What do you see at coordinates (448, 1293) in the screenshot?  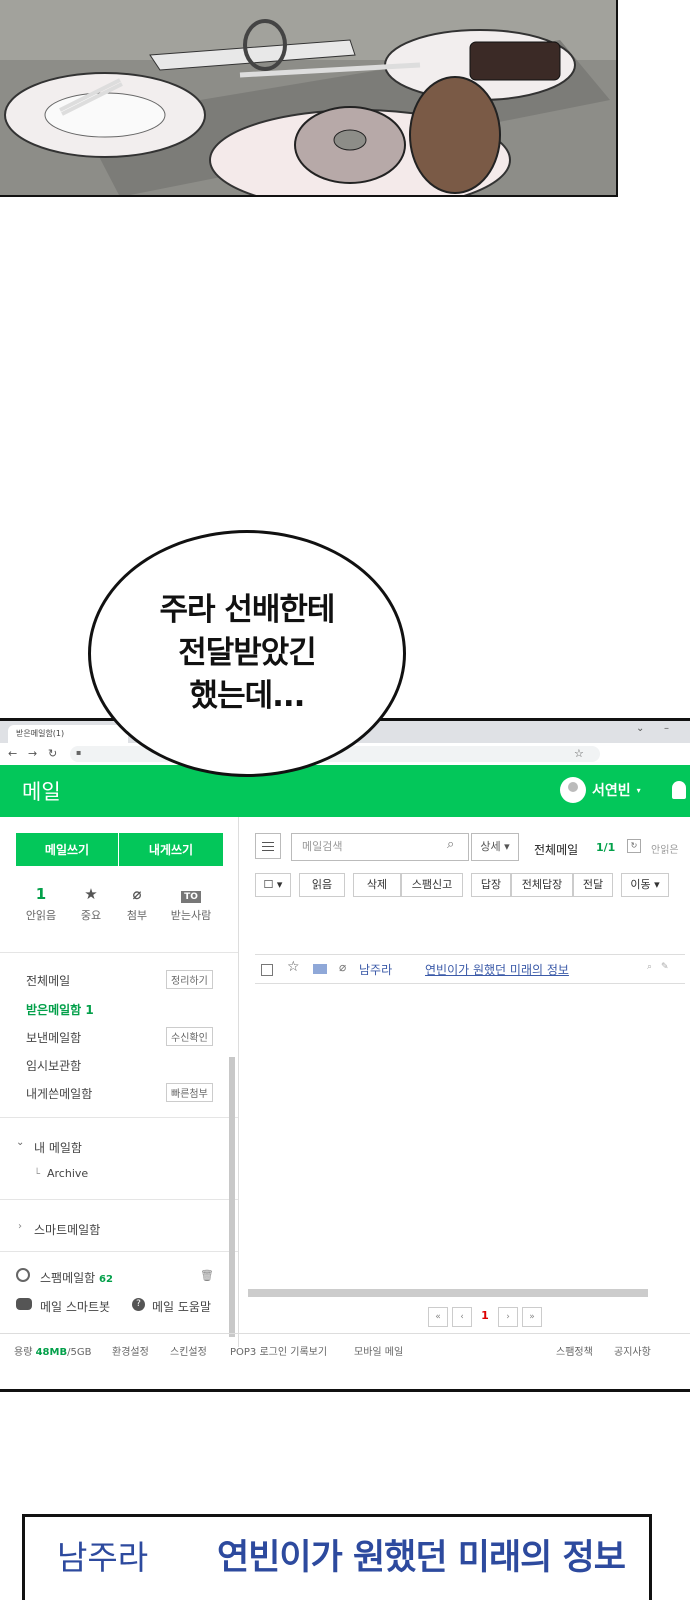 I see `horizontal-scrollbar` at bounding box center [448, 1293].